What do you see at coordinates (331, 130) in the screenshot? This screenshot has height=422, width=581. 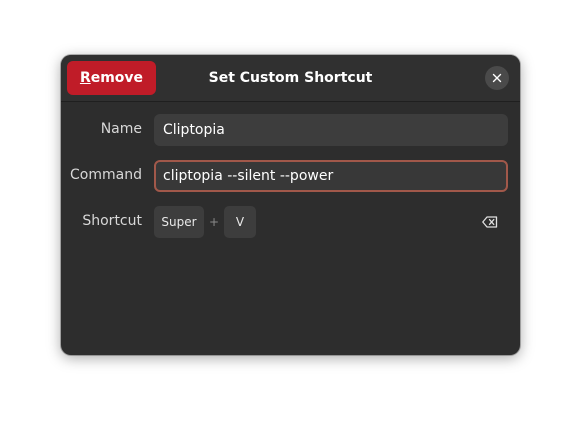 I see `name-field: Cliptopia` at bounding box center [331, 130].